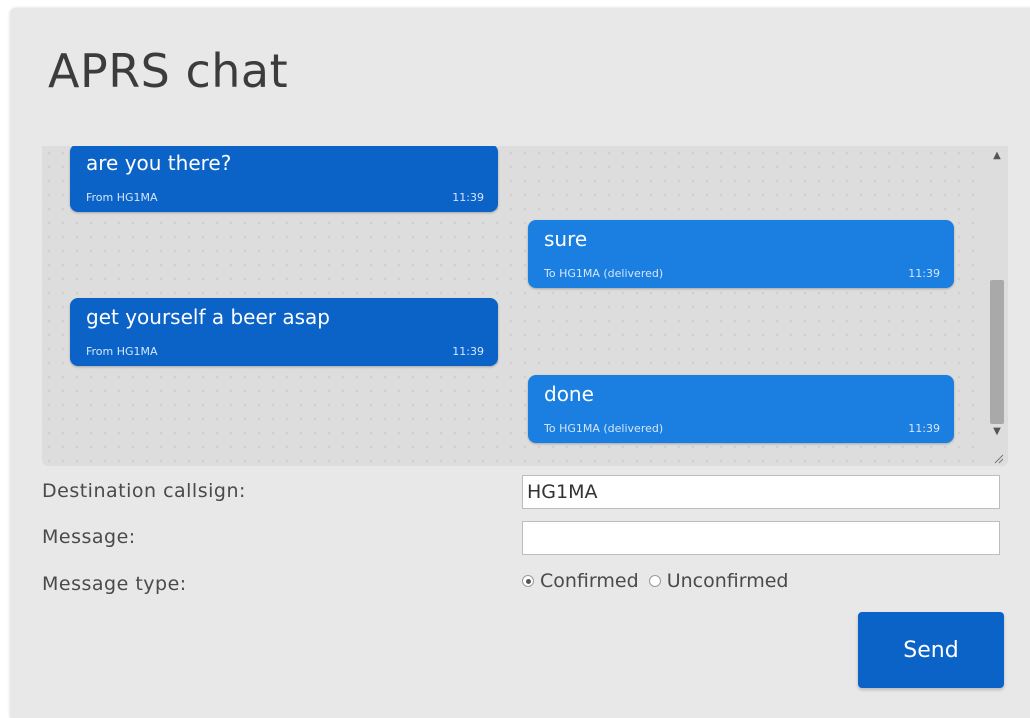  What do you see at coordinates (159, 163) in the screenshot?
I see `message-text: are you there?` at bounding box center [159, 163].